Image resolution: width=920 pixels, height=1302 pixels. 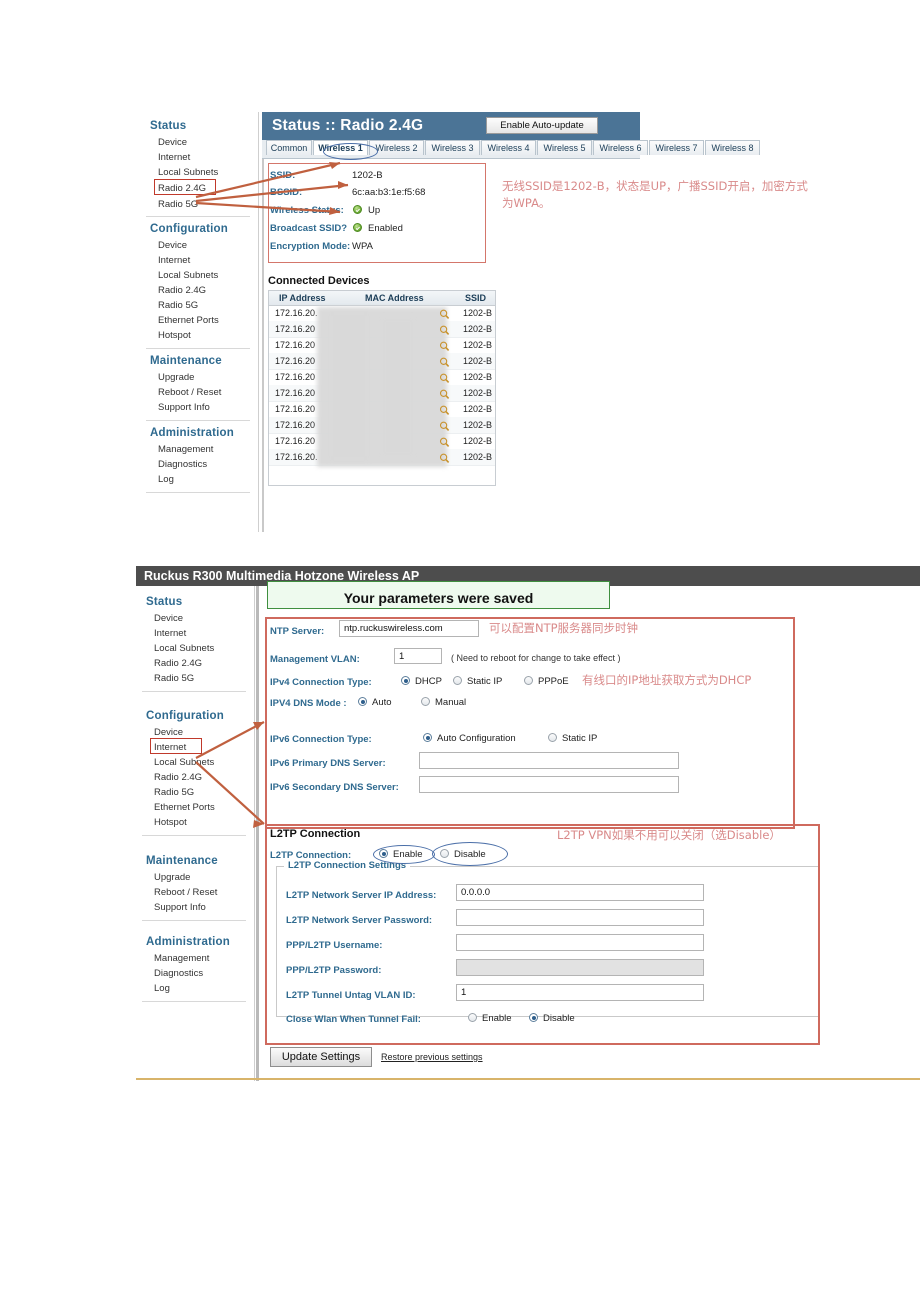 I want to click on p2-sidebar-item-cfg-radio-5g: Radio 5G, so click(x=174, y=792).